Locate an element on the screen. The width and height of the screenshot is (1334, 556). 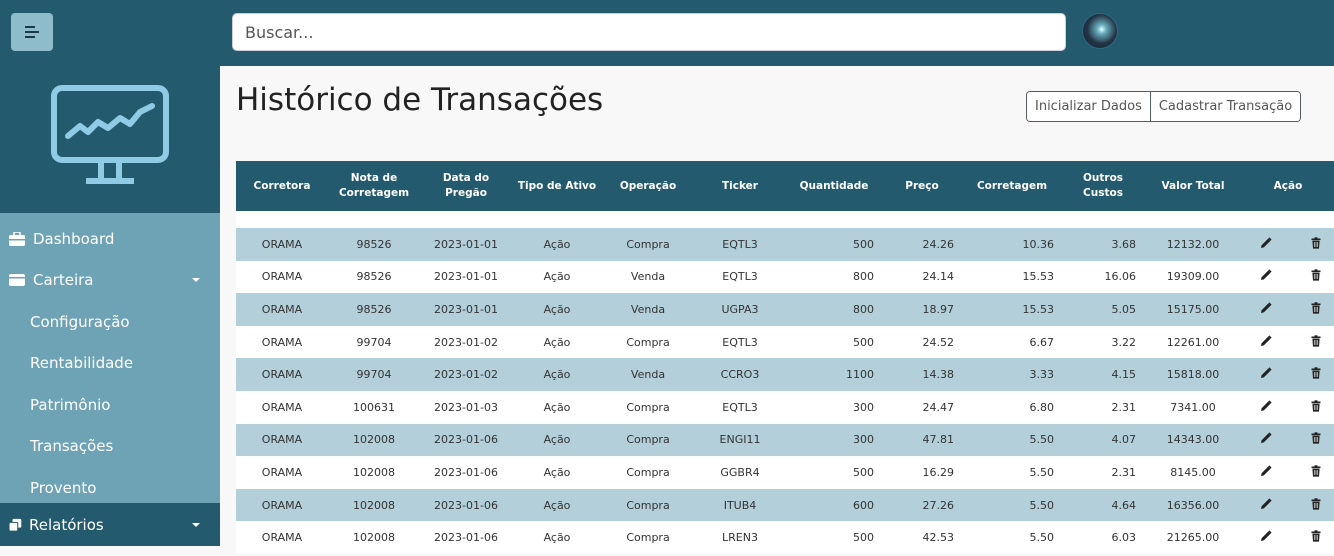
cell-preco: 42.53 is located at coordinates (938, 538).